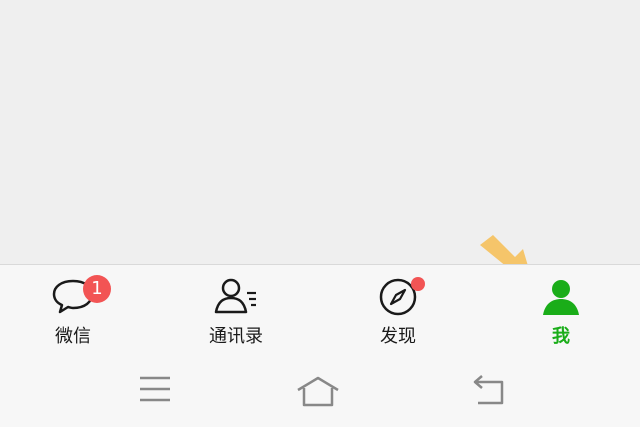 The width and height of the screenshot is (640, 427). I want to click on menu-icon, so click(155, 389).